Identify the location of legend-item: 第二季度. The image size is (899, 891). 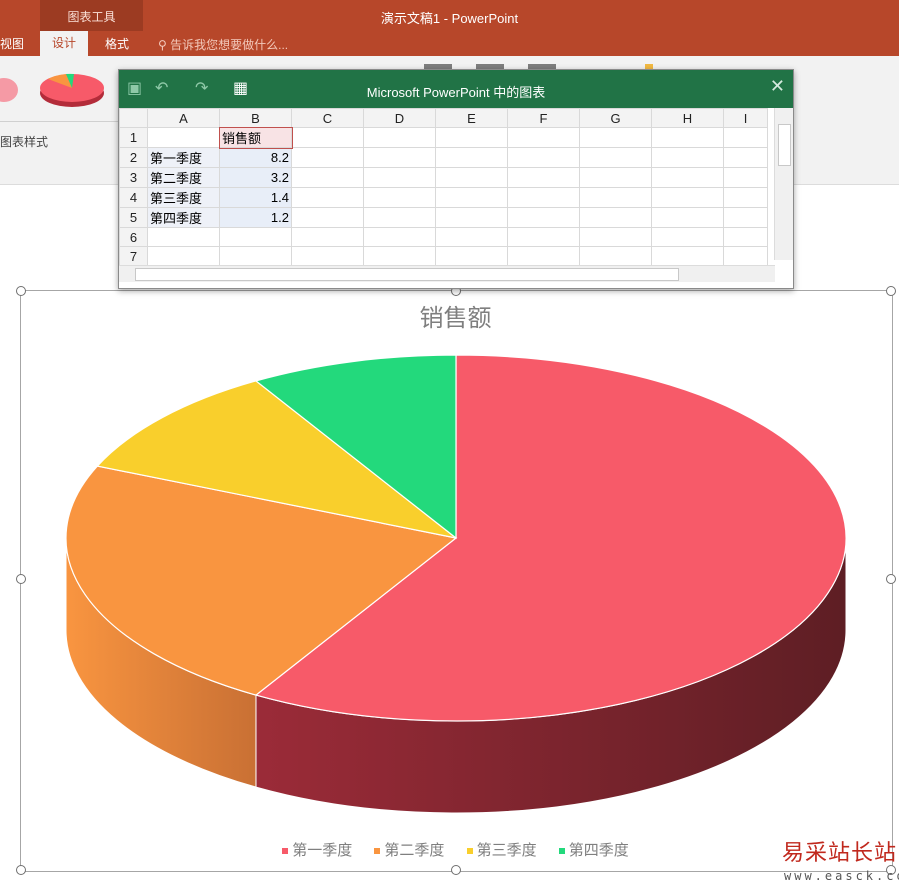
(409, 849).